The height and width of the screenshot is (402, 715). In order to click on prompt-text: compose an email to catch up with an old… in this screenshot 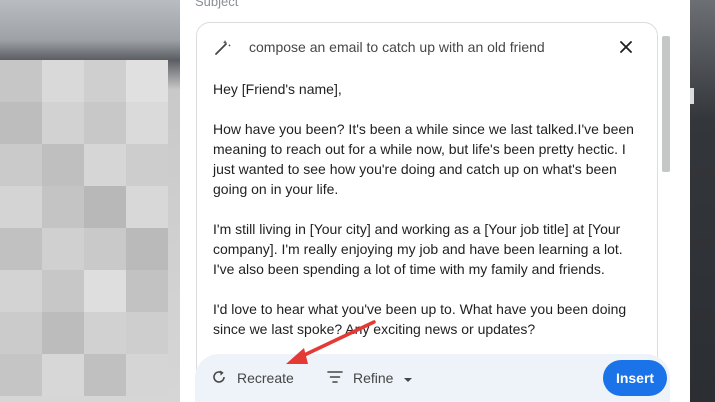, I will do `click(397, 47)`.